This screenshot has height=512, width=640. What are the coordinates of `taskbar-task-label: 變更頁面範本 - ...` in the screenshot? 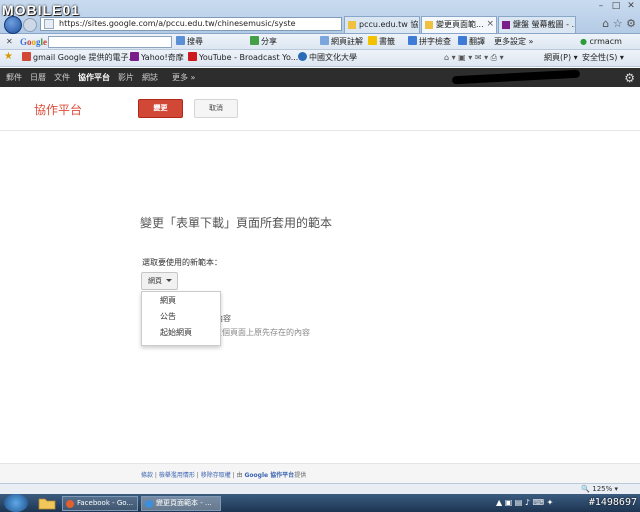 It's located at (184, 503).